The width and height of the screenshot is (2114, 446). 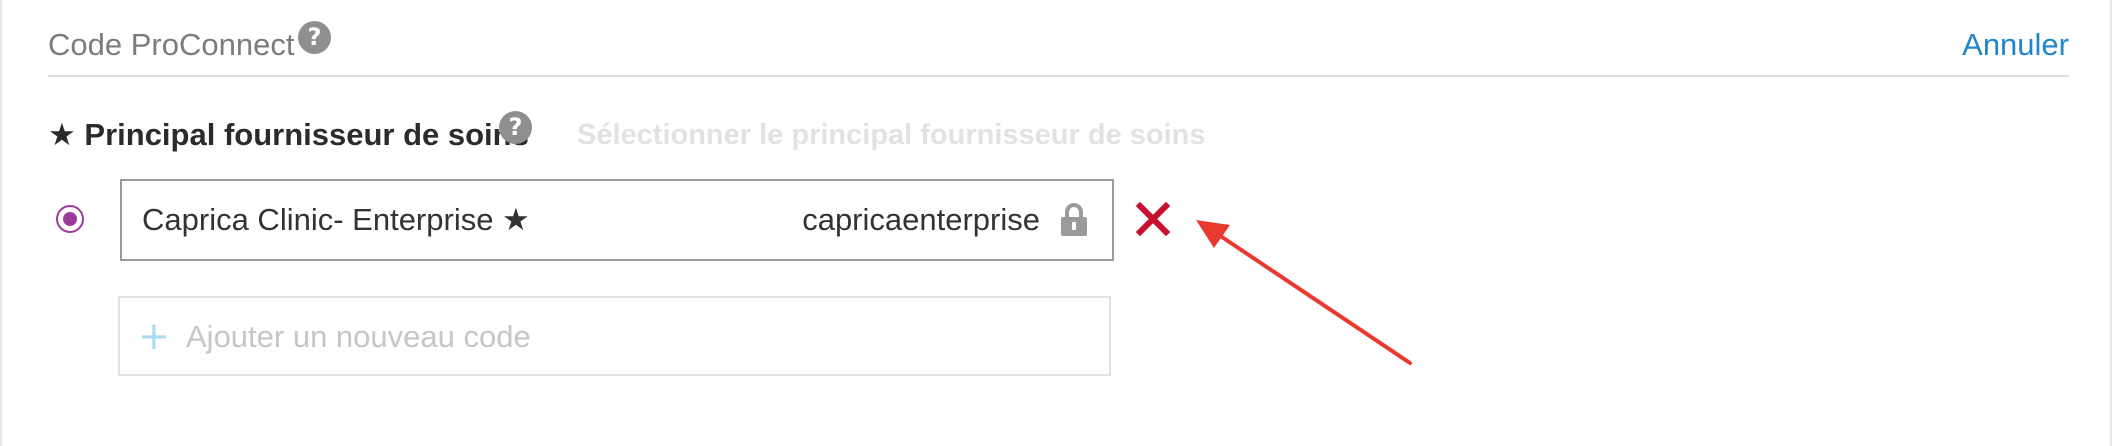 What do you see at coordinates (171, 44) in the screenshot?
I see `header-title: Code ProConnect` at bounding box center [171, 44].